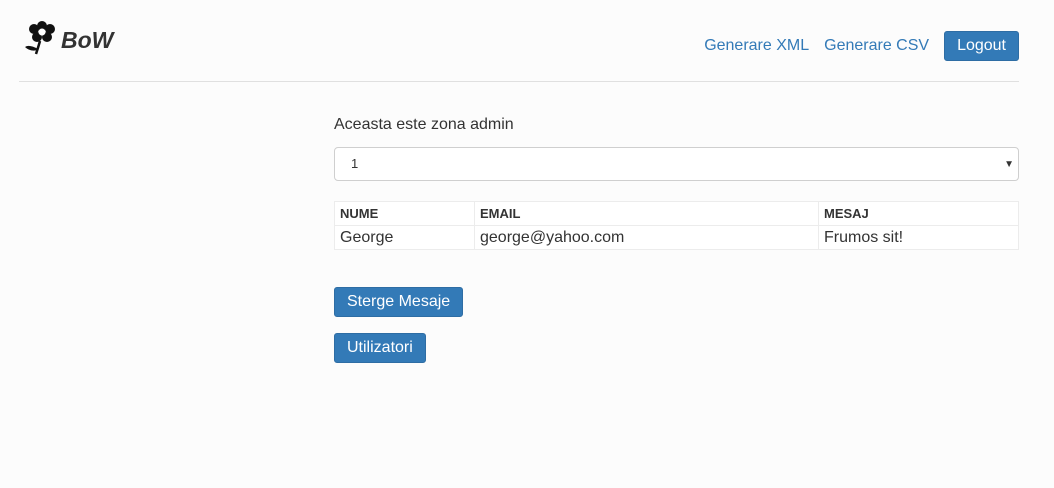 Image resolution: width=1054 pixels, height=488 pixels. I want to click on action-buttons: Sterge Mesaje Utilizatori, so click(676, 325).